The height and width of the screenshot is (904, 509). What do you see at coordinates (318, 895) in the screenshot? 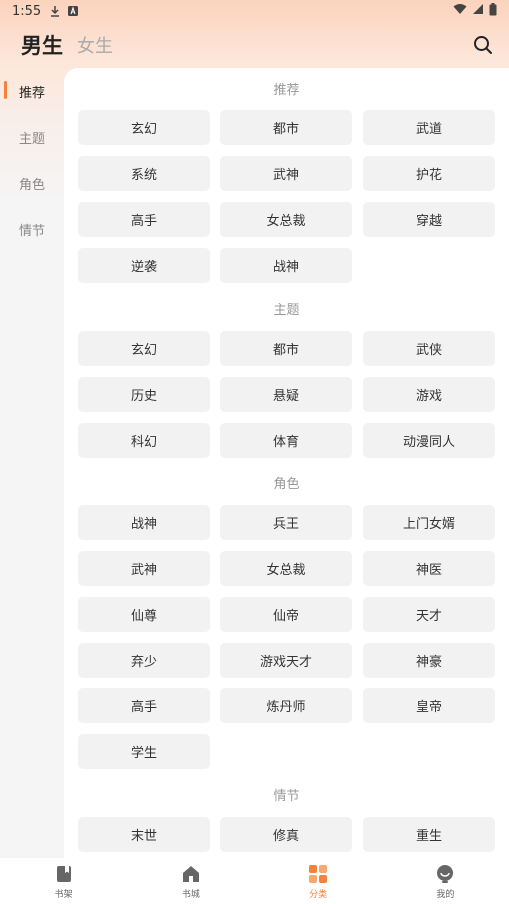
I see `nav-label: 分类` at bounding box center [318, 895].